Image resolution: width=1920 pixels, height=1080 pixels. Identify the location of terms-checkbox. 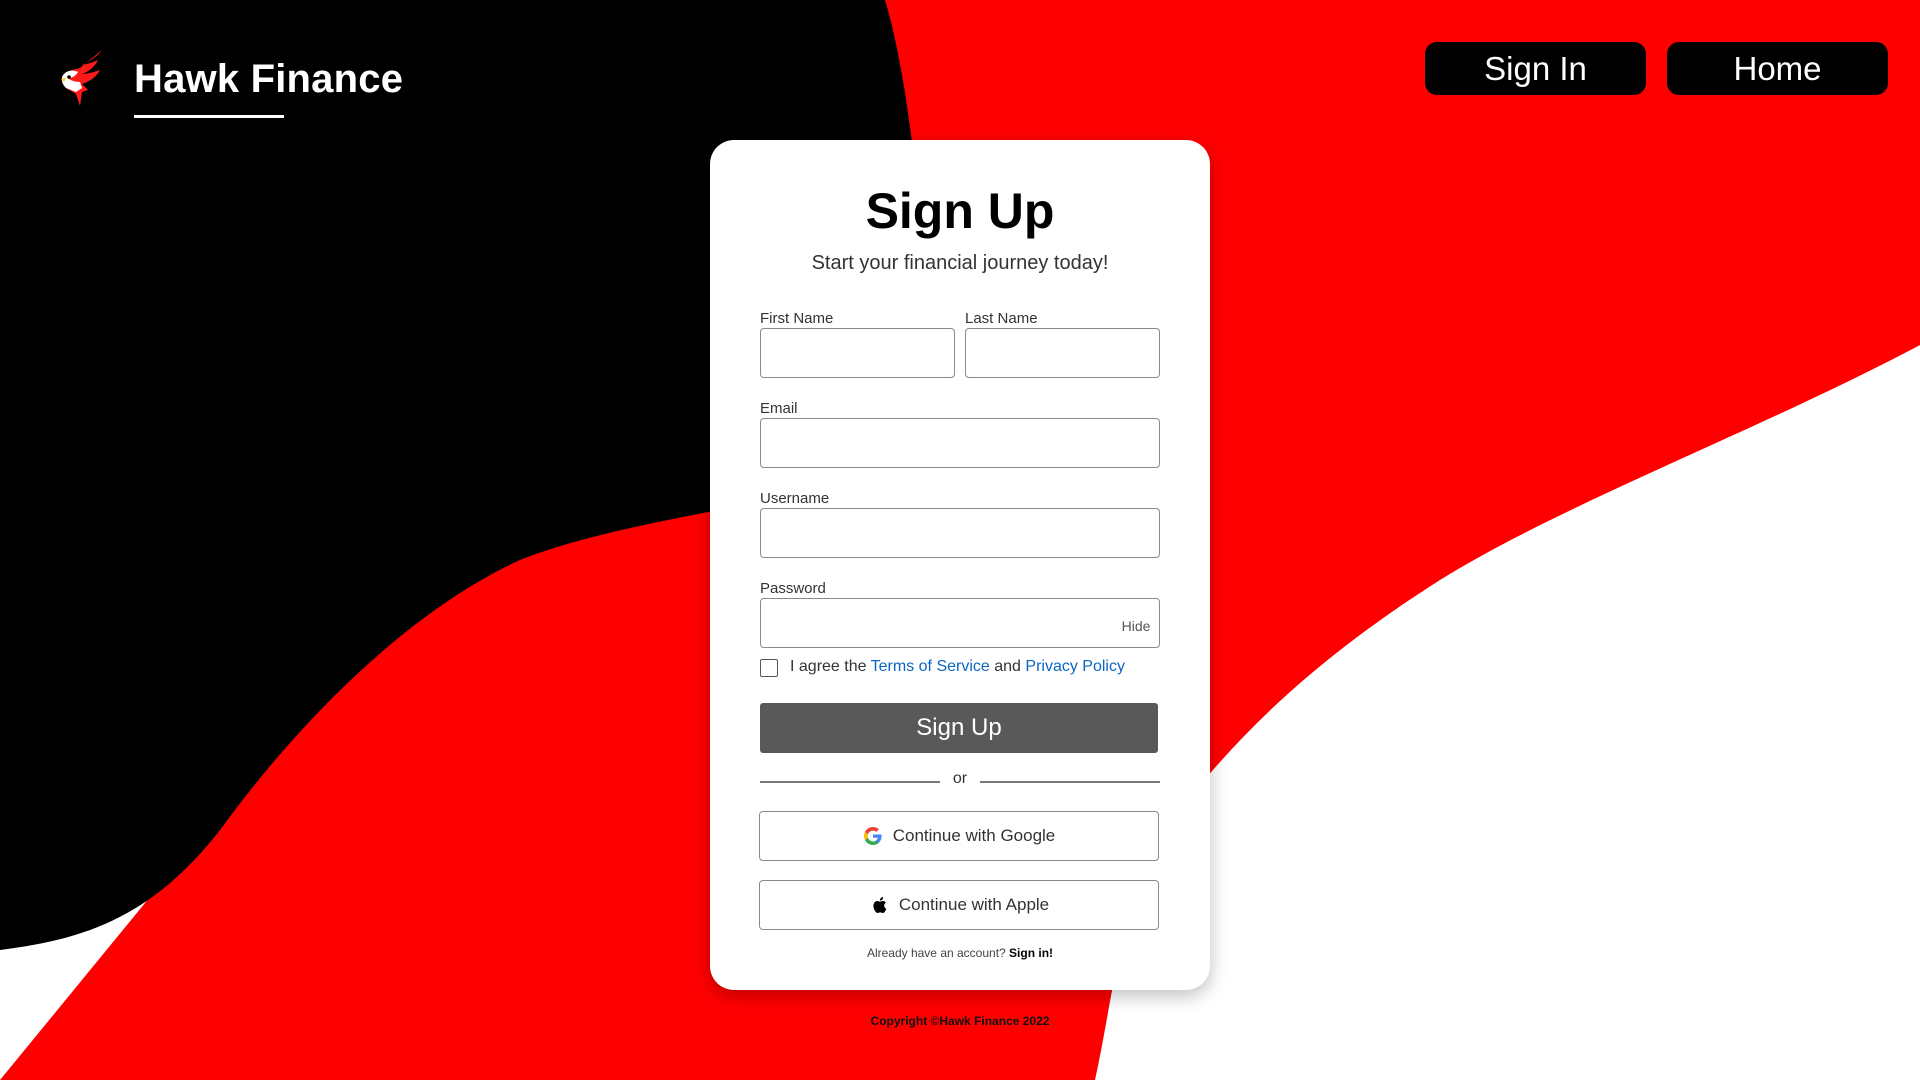
(769, 668).